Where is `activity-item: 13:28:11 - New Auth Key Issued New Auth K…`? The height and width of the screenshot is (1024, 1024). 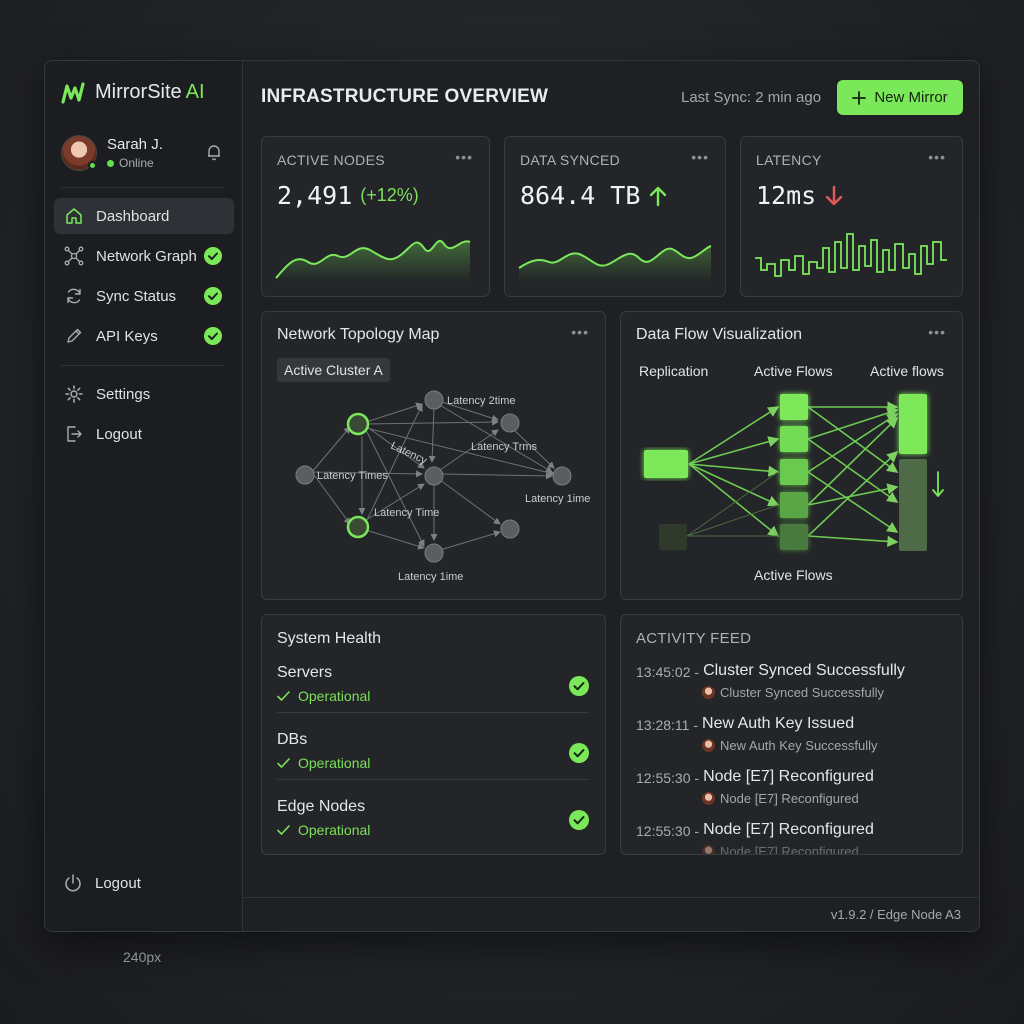 activity-item: 13:28:11 - New Auth Key Issued New Auth K… is located at coordinates (792, 734).